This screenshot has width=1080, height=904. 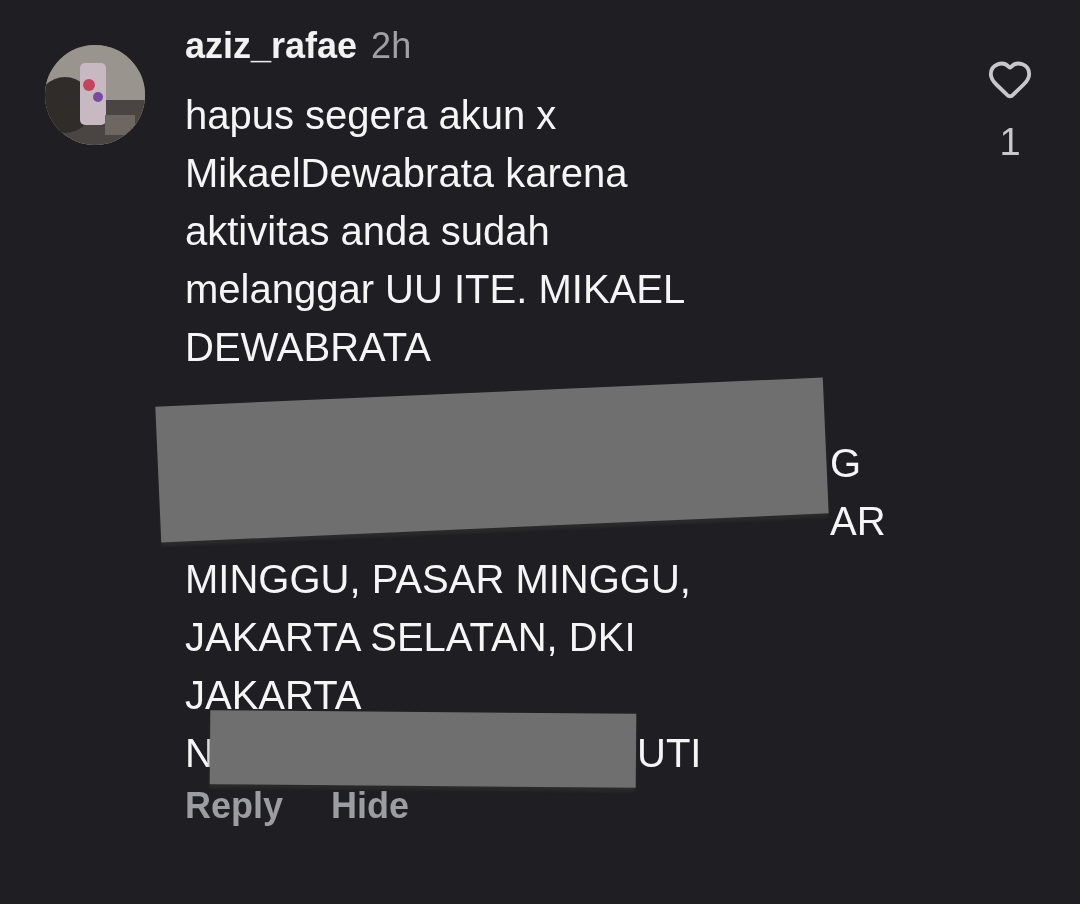 What do you see at coordinates (410, 637) in the screenshot?
I see `comment-text: JAKARTA SELATAN, DKI` at bounding box center [410, 637].